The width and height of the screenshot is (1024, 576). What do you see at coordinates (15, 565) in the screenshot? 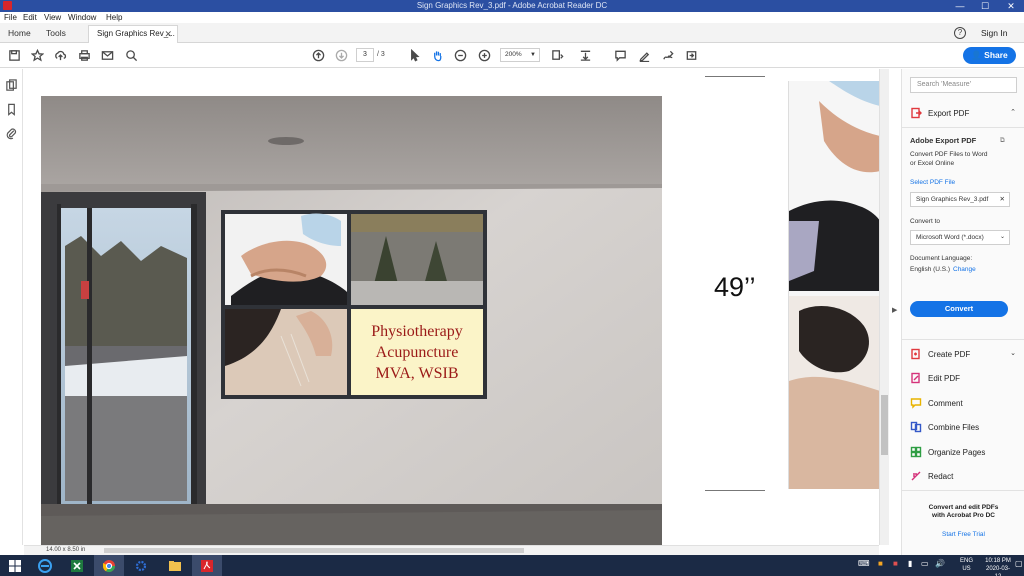
I see `start-button` at bounding box center [15, 565].